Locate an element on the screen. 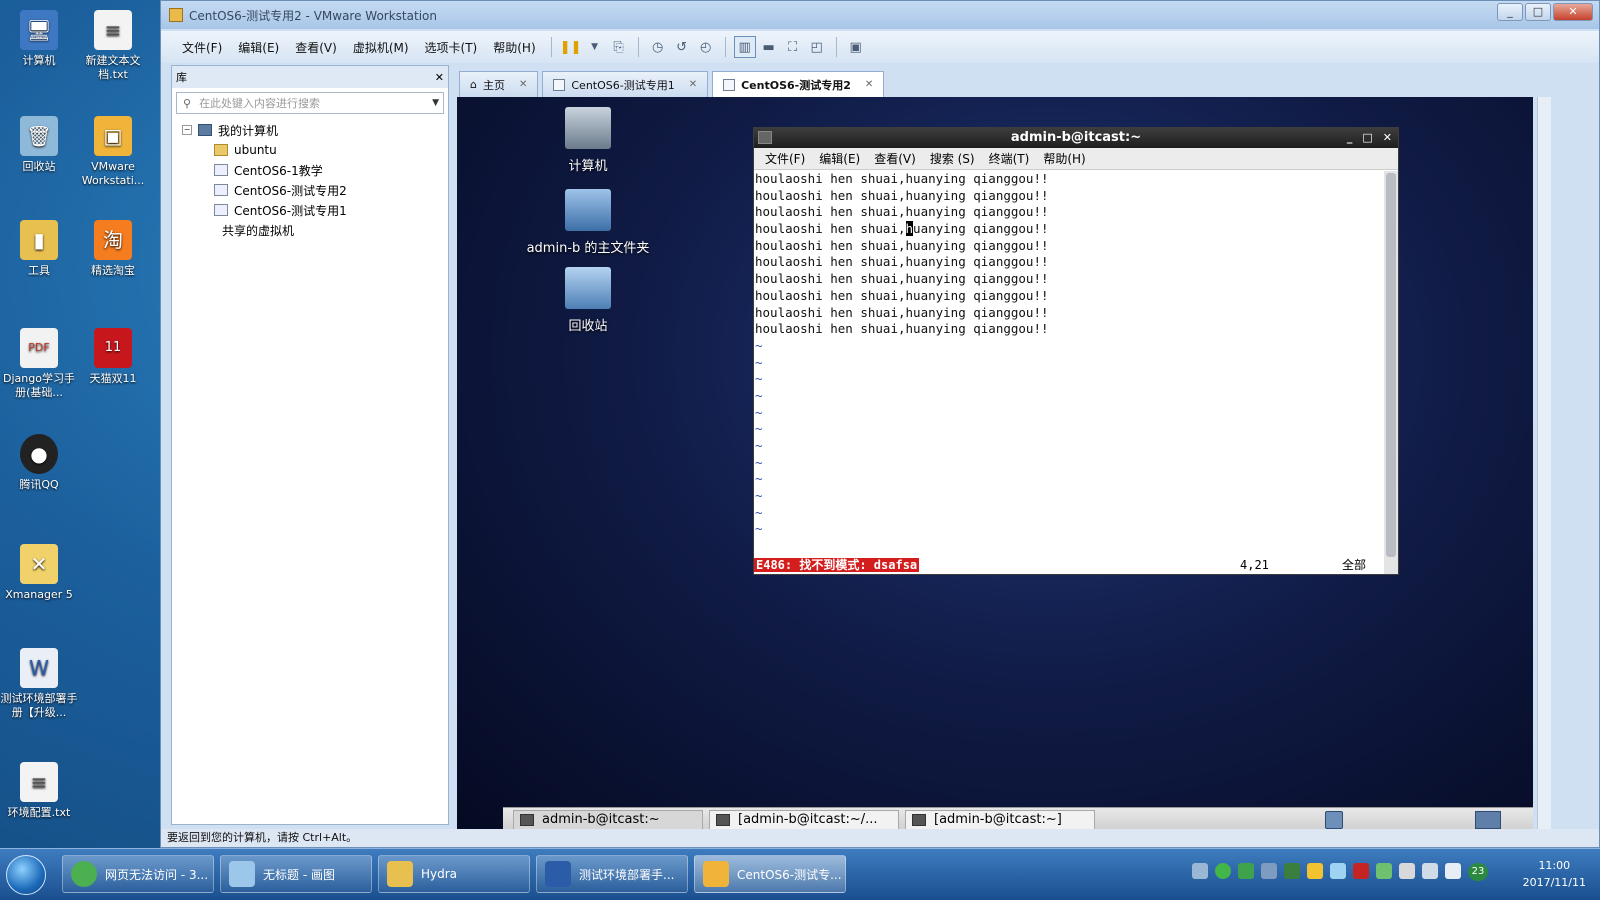 The height and width of the screenshot is (900, 1600). desktop-icon-xmanager: ✕ Xmanager 5 is located at coordinates (39, 573).